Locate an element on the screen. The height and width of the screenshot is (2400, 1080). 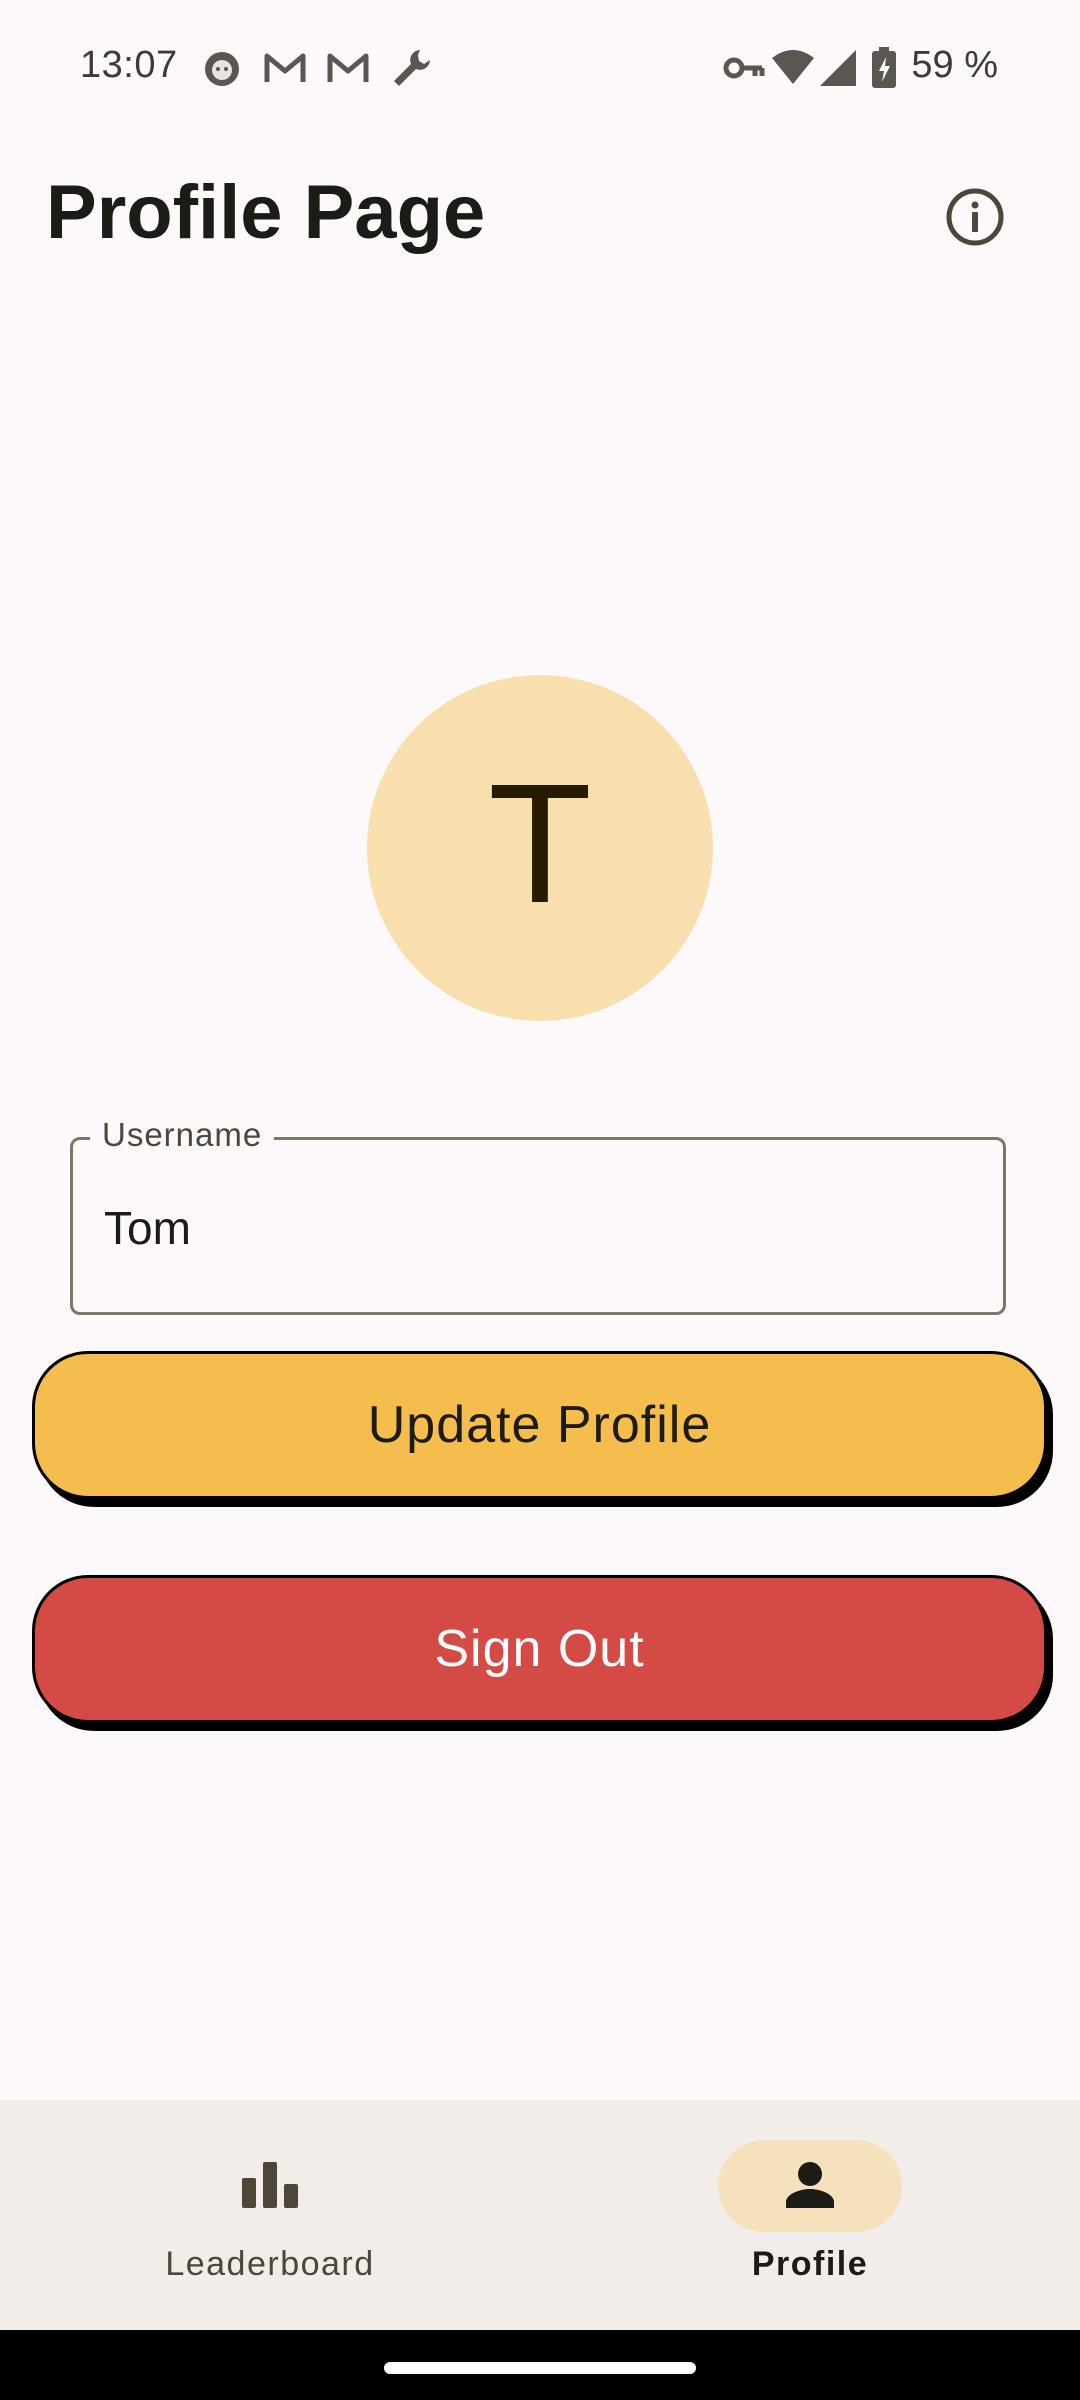
update-profile-button: Update Profile is located at coordinates (539, 1425).